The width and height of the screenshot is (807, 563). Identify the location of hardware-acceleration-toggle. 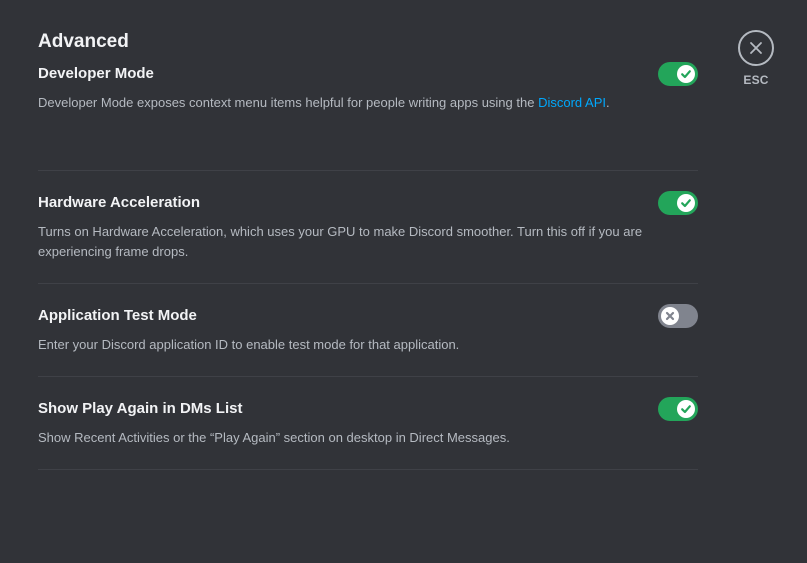
(678, 203).